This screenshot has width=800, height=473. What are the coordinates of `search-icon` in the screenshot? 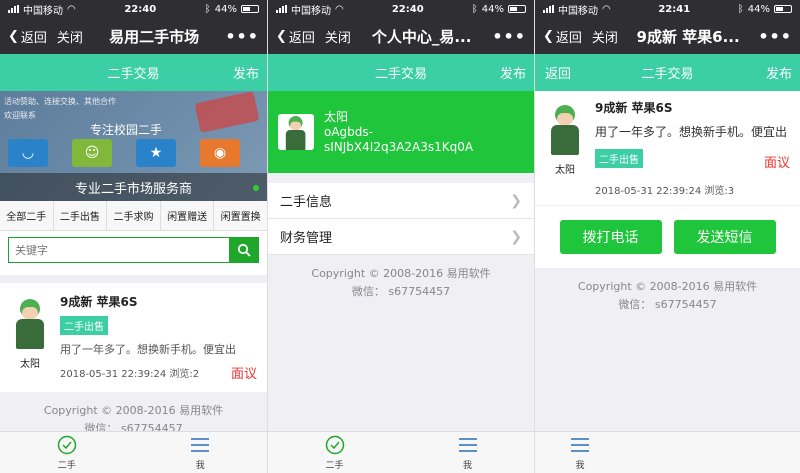 It's located at (244, 250).